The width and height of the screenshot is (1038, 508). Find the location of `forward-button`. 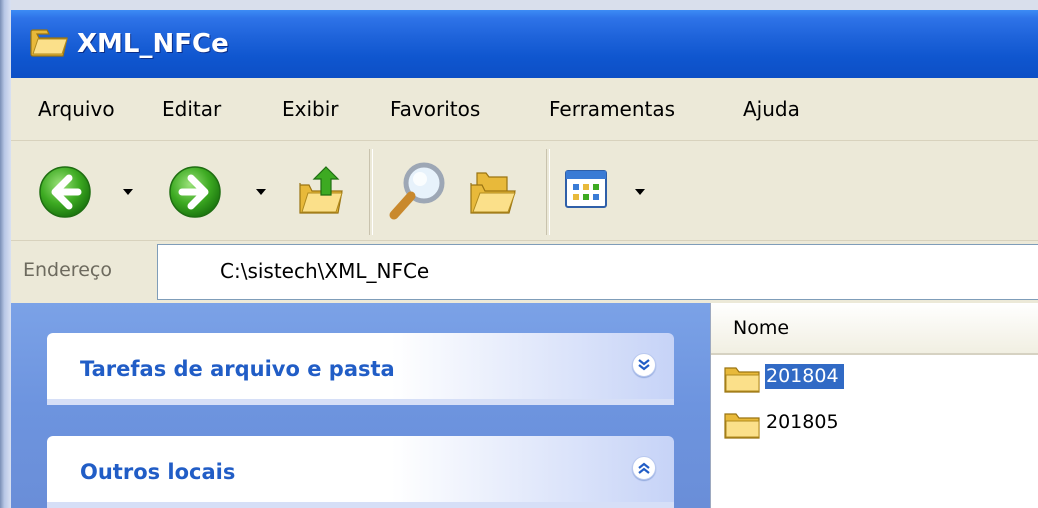

forward-button is located at coordinates (195, 194).